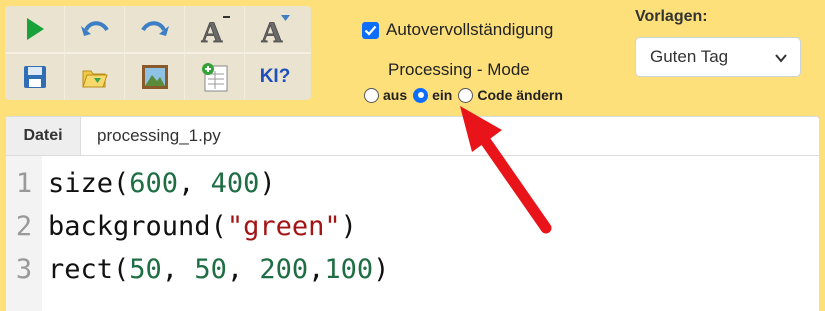 The width and height of the screenshot is (825, 311). Describe the element at coordinates (506, 170) in the screenshot. I see `annotation-arrow-icon` at that location.